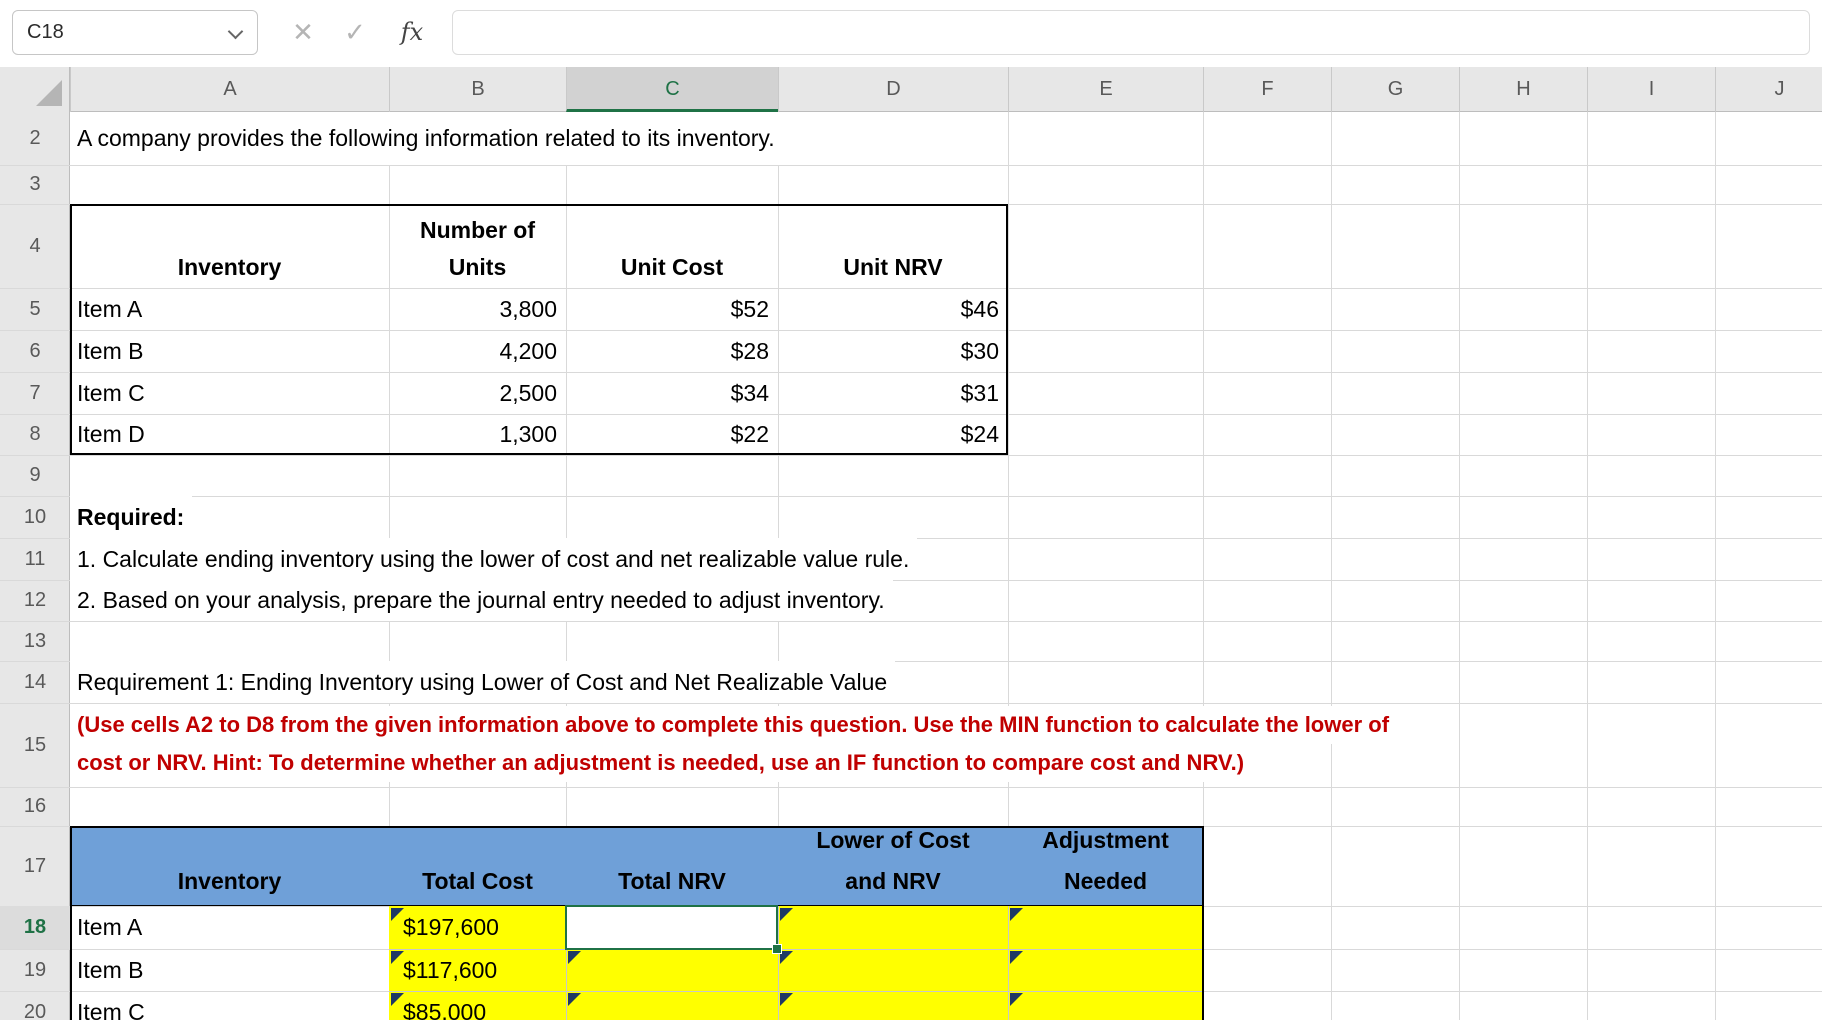  What do you see at coordinates (893, 309) in the screenshot?
I see `cell-D5: $46` at bounding box center [893, 309].